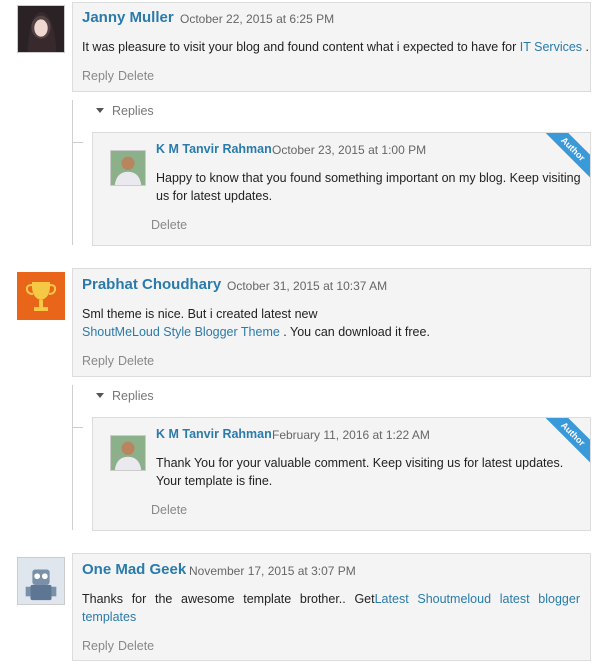 The height and width of the screenshot is (663, 604). What do you see at coordinates (349, 150) in the screenshot?
I see `reply-date: October 23, 2015 at 1:00 PM` at bounding box center [349, 150].